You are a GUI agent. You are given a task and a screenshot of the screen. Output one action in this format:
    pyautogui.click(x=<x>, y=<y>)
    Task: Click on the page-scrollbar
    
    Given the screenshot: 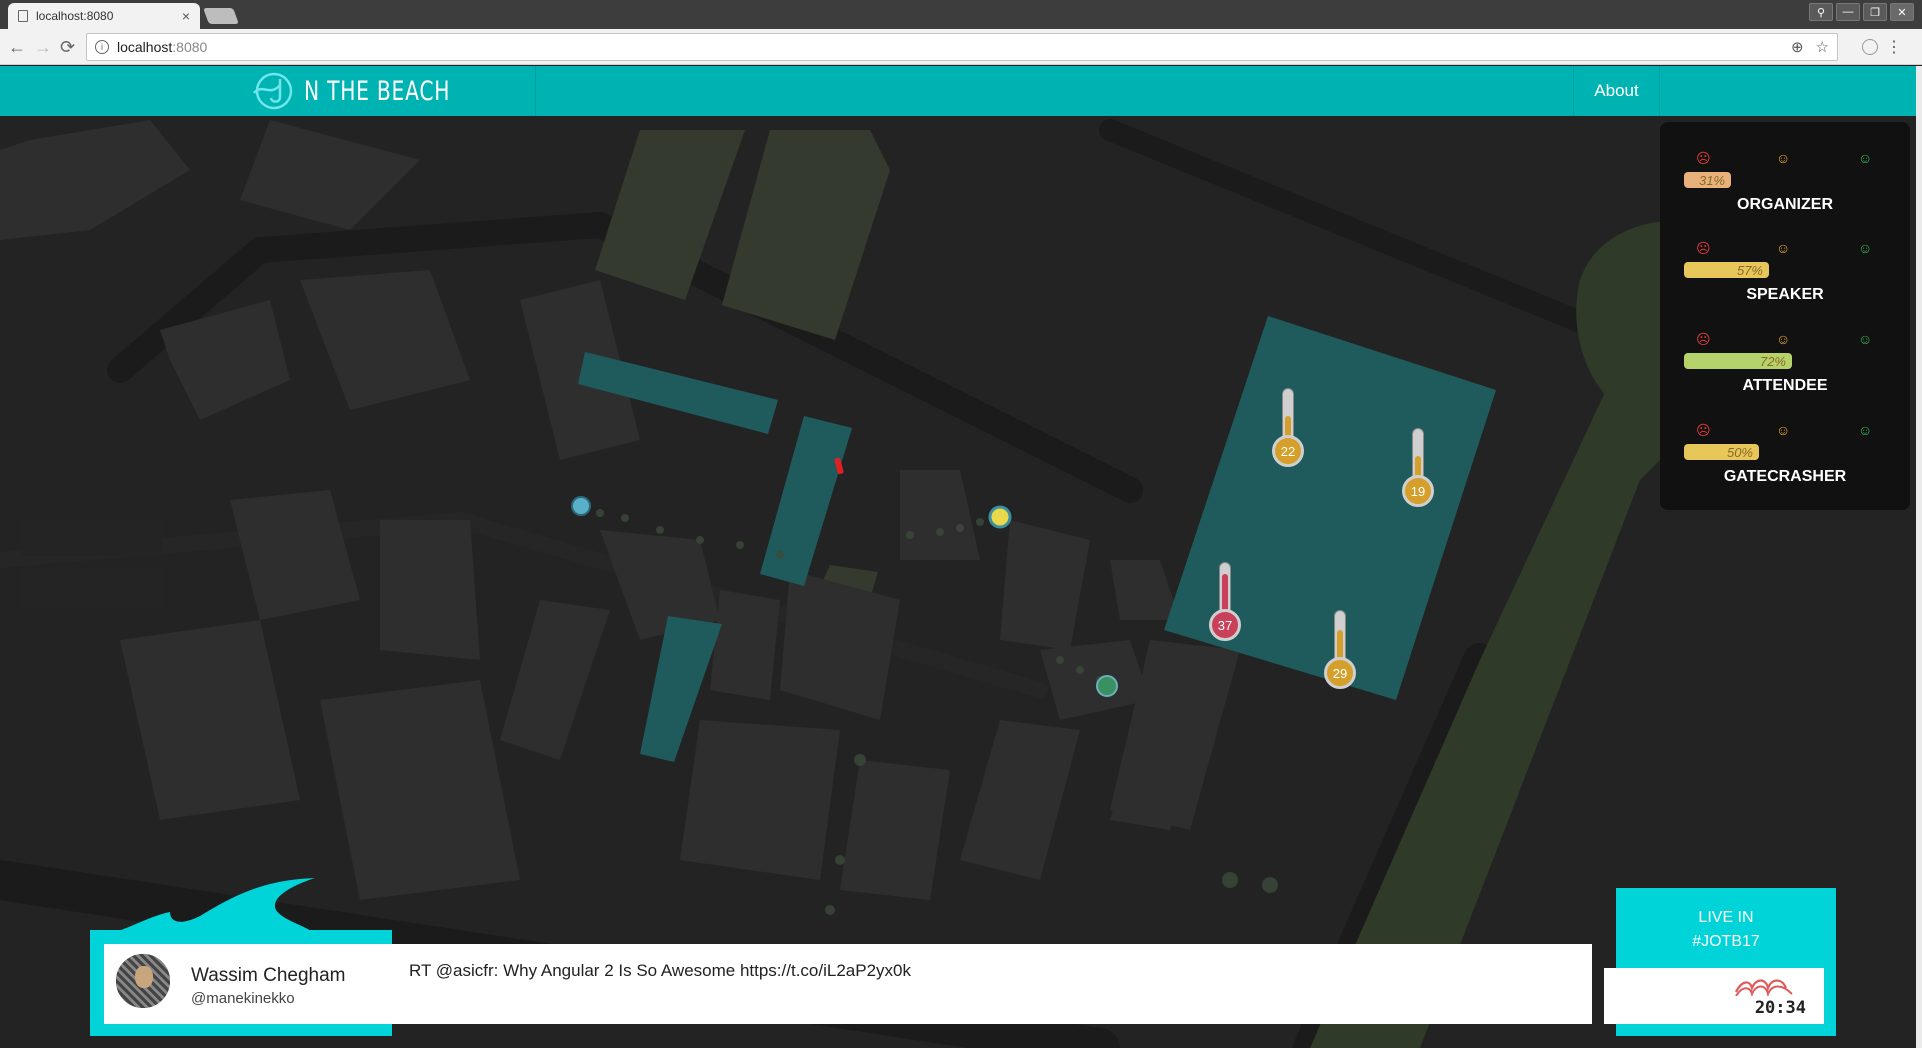 What is the action you would take?
    pyautogui.click(x=1919, y=557)
    